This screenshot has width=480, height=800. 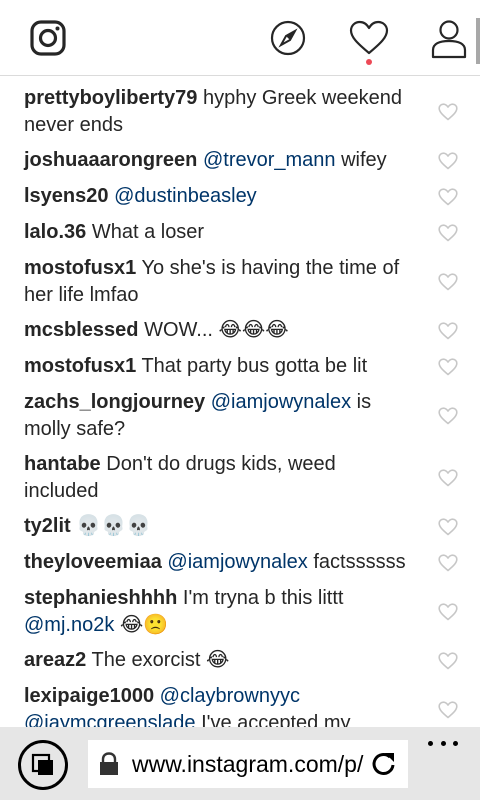 I want to click on url-input, so click(x=250, y=764).